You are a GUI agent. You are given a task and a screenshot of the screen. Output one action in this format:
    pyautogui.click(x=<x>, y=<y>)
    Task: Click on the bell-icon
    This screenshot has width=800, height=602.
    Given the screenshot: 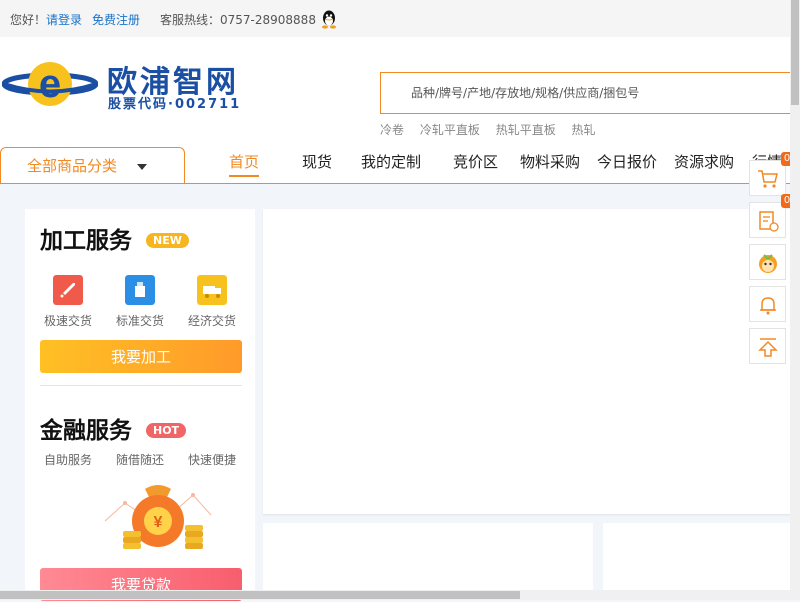 What is the action you would take?
    pyautogui.click(x=768, y=306)
    